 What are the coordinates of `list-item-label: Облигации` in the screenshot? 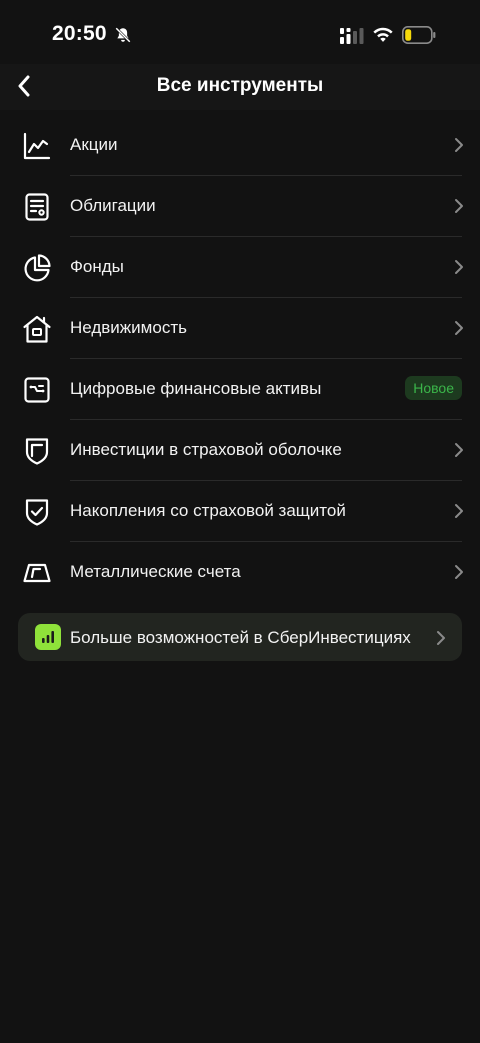 It's located at (113, 205).